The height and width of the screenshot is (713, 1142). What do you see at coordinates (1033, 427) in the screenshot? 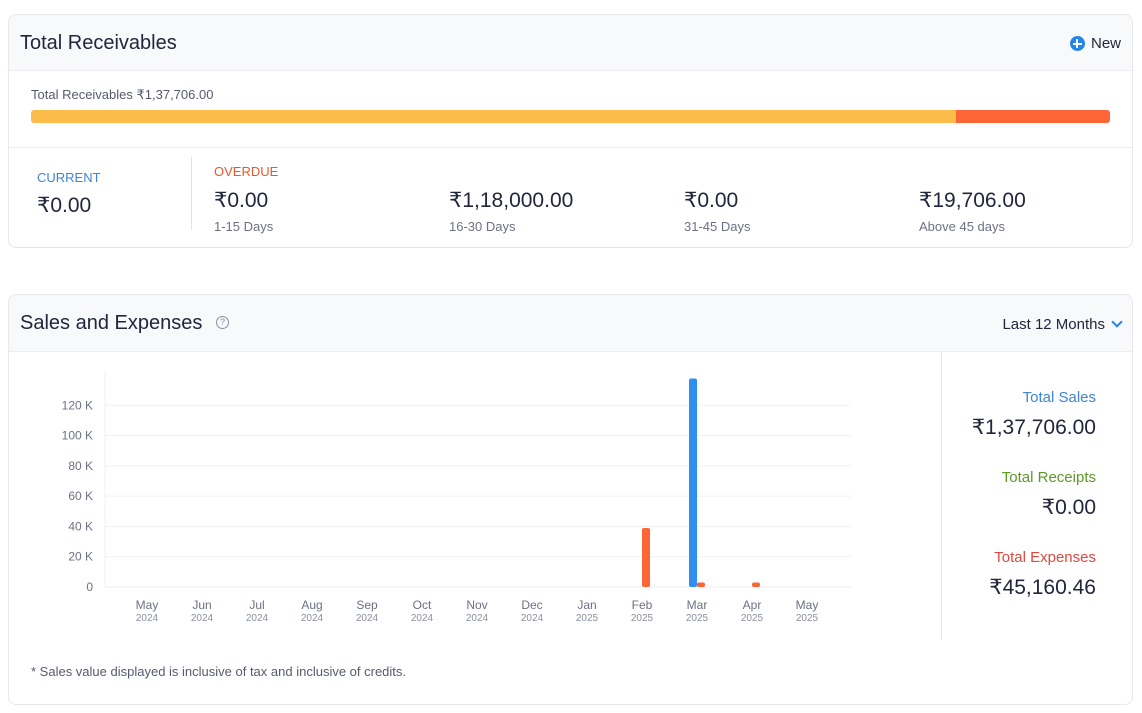
I see `total-sales-value: ₹1,37,706.00` at bounding box center [1033, 427].